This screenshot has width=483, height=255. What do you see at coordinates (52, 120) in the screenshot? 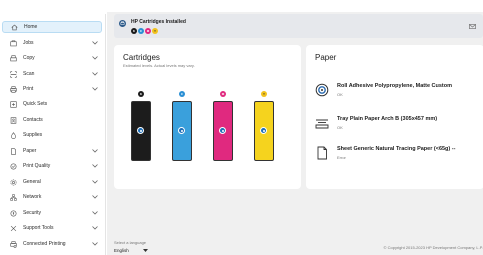
I see `sidebar-item-contacts: Contacts` at bounding box center [52, 120].